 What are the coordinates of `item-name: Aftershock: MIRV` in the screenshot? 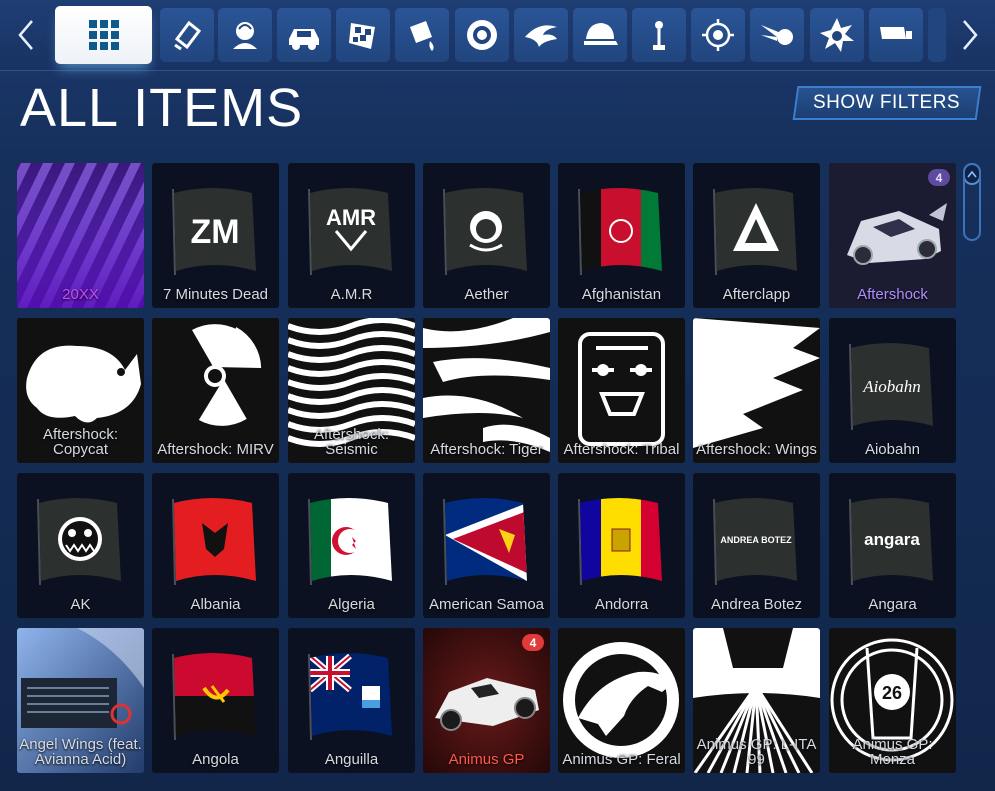 It's located at (215, 449).